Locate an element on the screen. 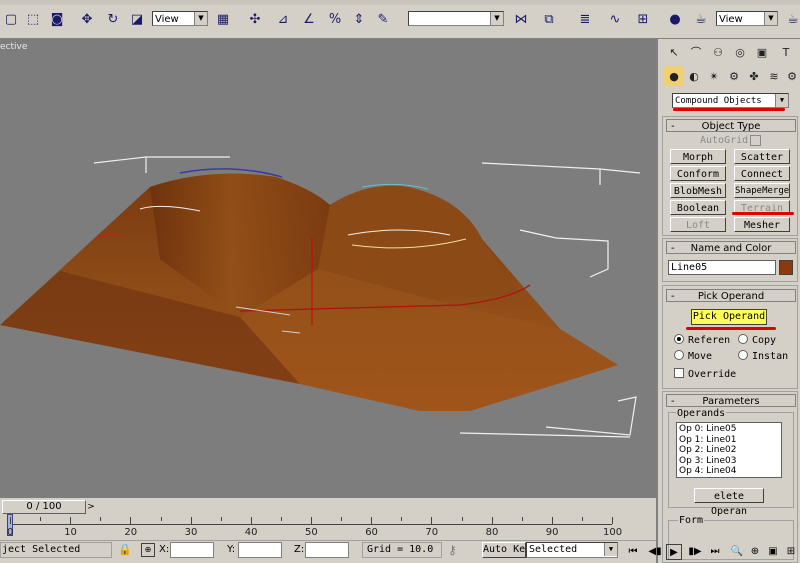 The width and height of the screenshot is (800, 563). z-label: Z: is located at coordinates (299, 549).